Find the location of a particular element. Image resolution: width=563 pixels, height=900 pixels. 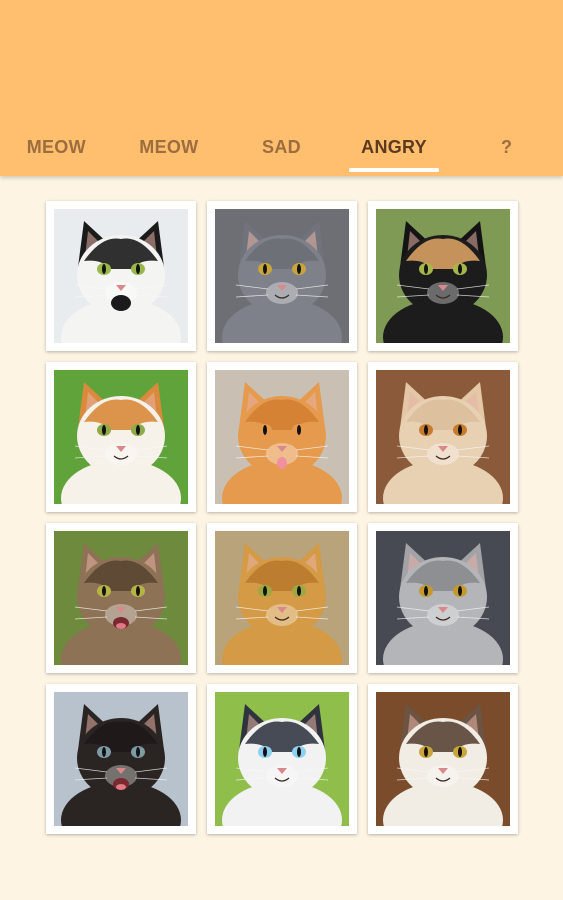

cat-card-orange-longhair-cat is located at coordinates (282, 598).